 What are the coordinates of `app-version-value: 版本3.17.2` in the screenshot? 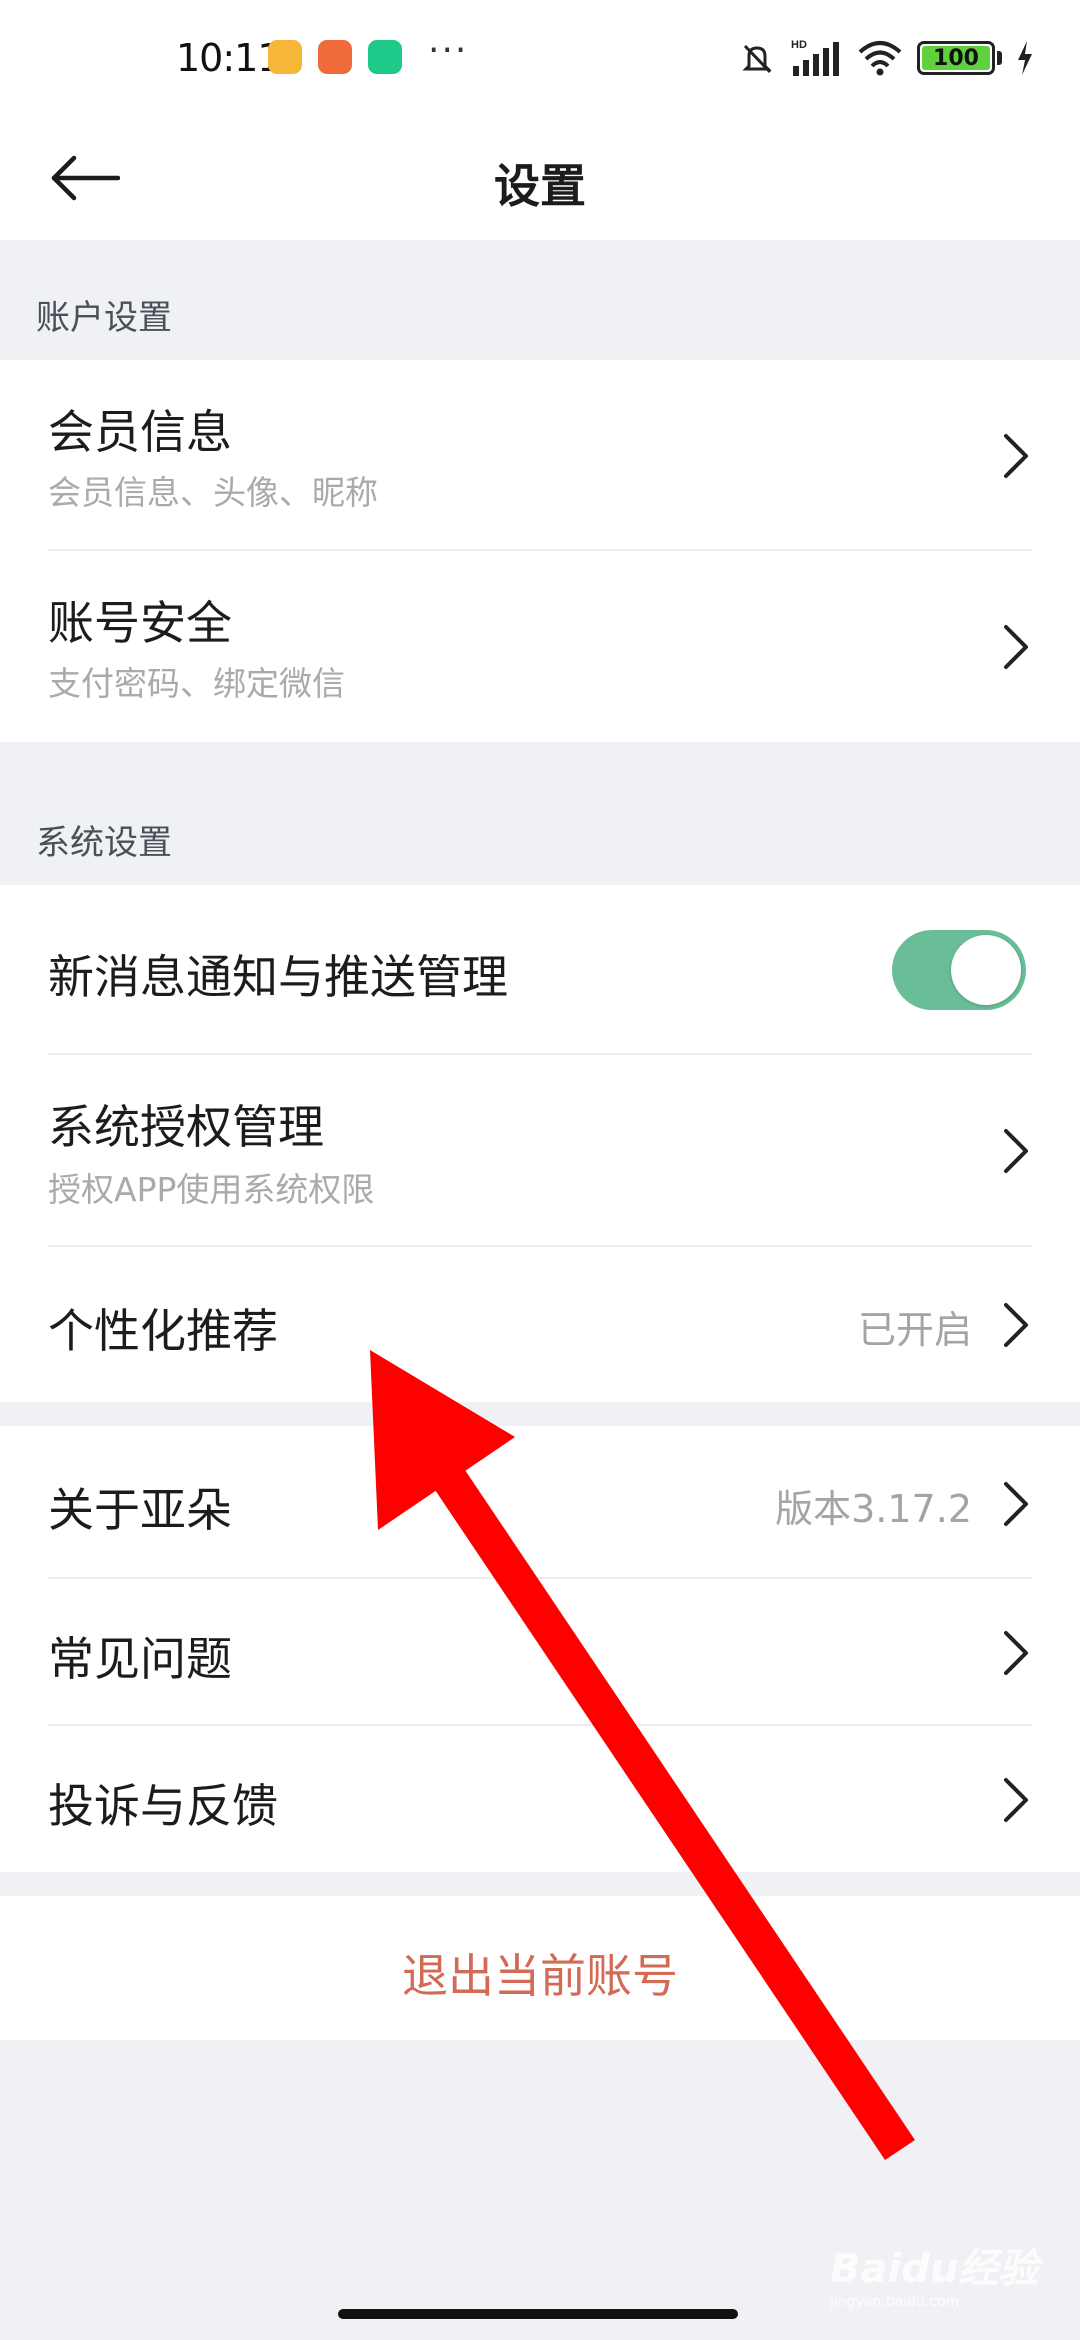 It's located at (873, 1509).